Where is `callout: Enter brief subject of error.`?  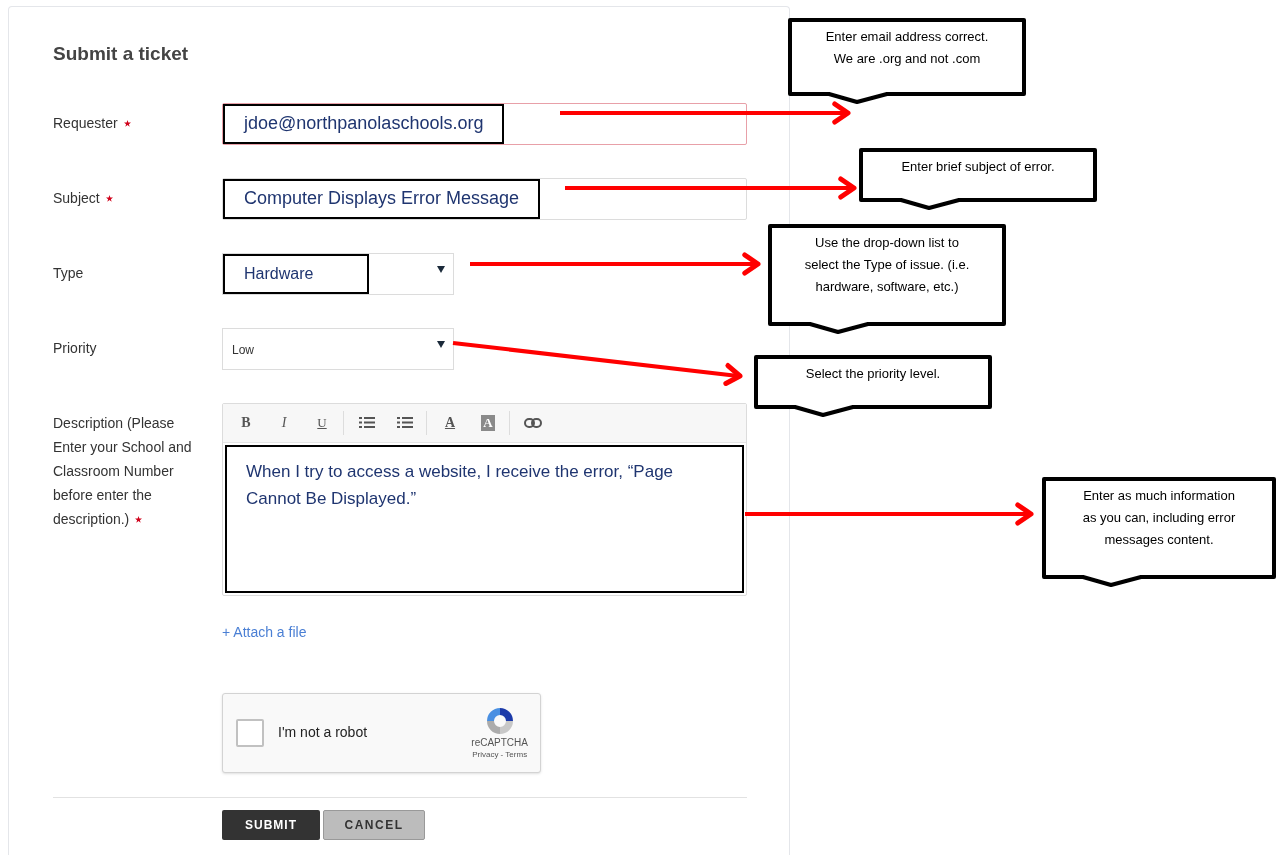
callout: Enter brief subject of error. is located at coordinates (978, 179).